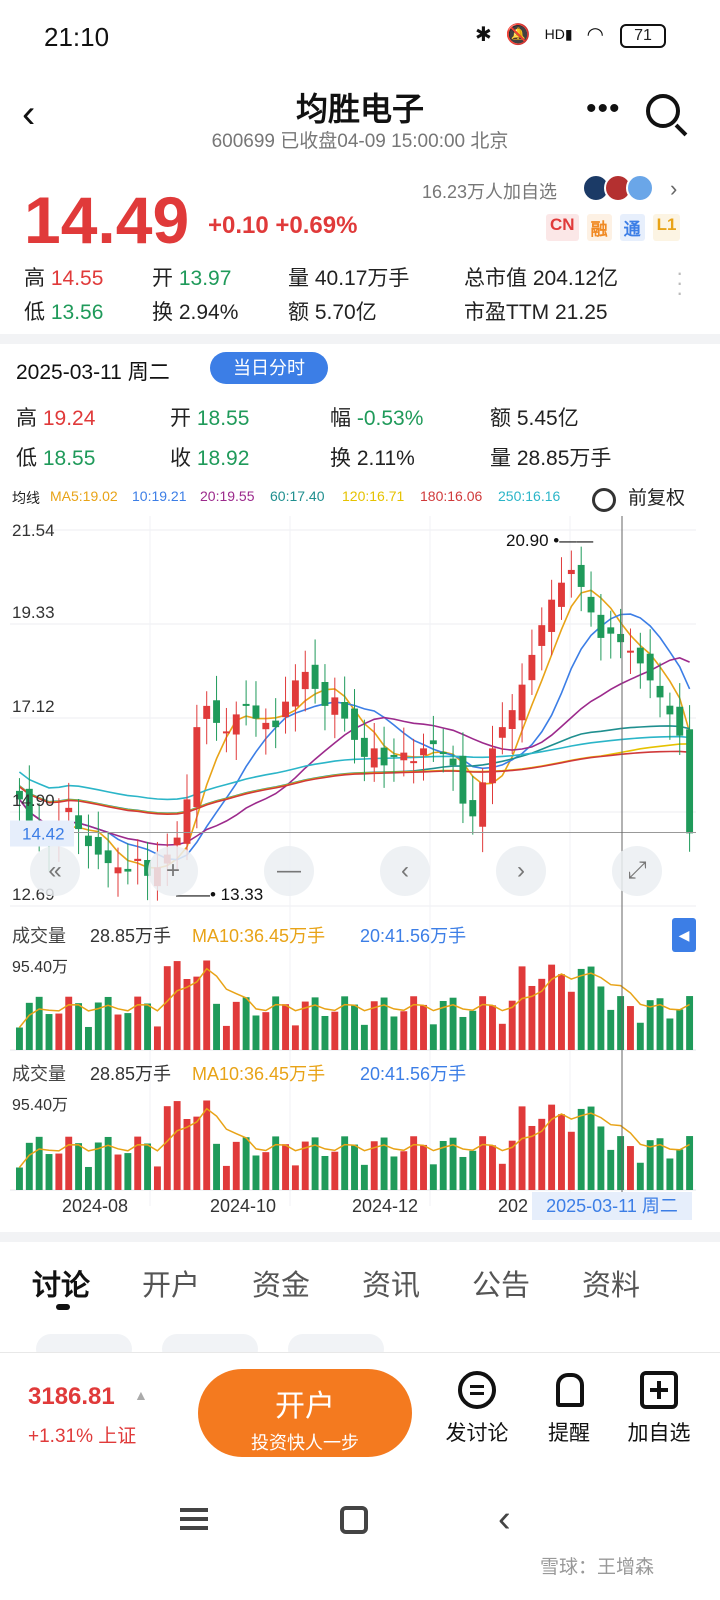  What do you see at coordinates (405, 871) in the screenshot?
I see `prev-icon: ‹` at bounding box center [405, 871].